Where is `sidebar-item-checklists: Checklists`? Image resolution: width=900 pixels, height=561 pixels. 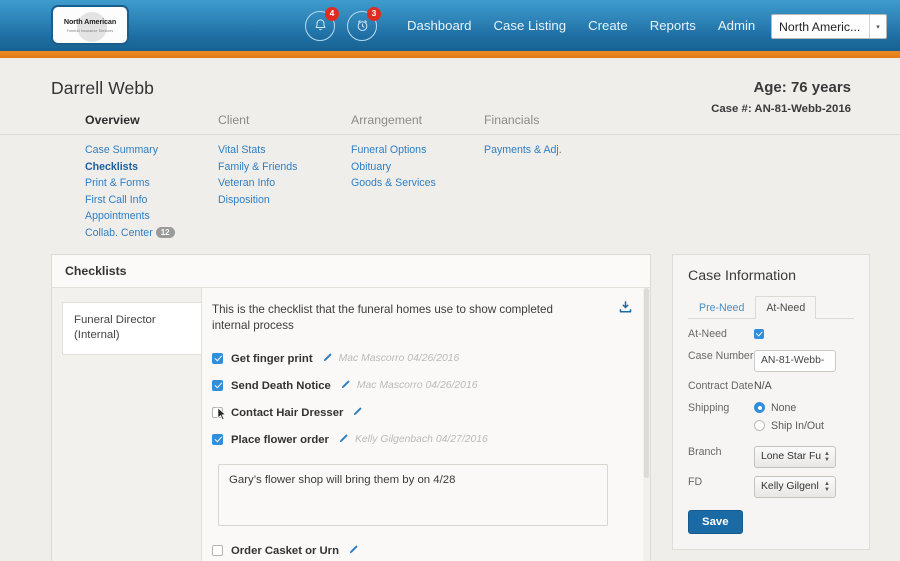
sidebar-item-checklists: Checklists is located at coordinates (151, 167).